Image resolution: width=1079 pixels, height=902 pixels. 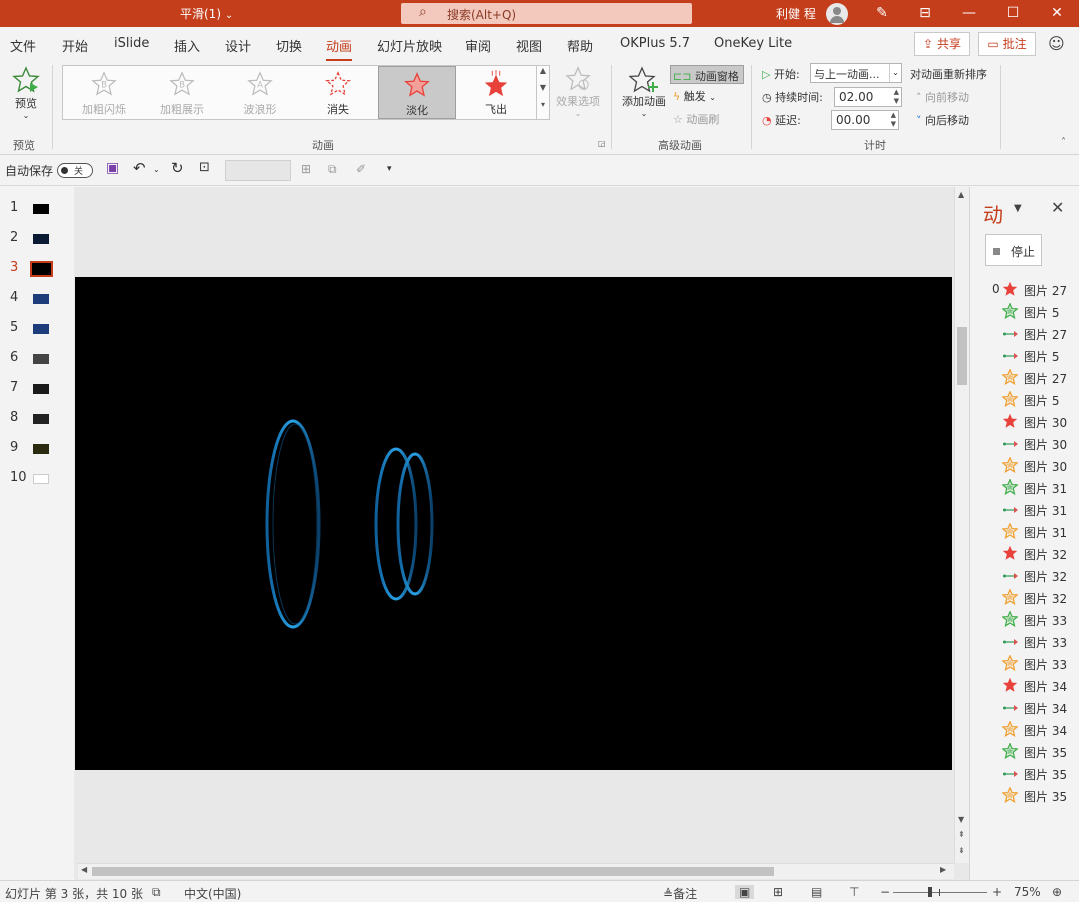 I want to click on animation-item: 0 图片 27, so click(x=1035, y=290).